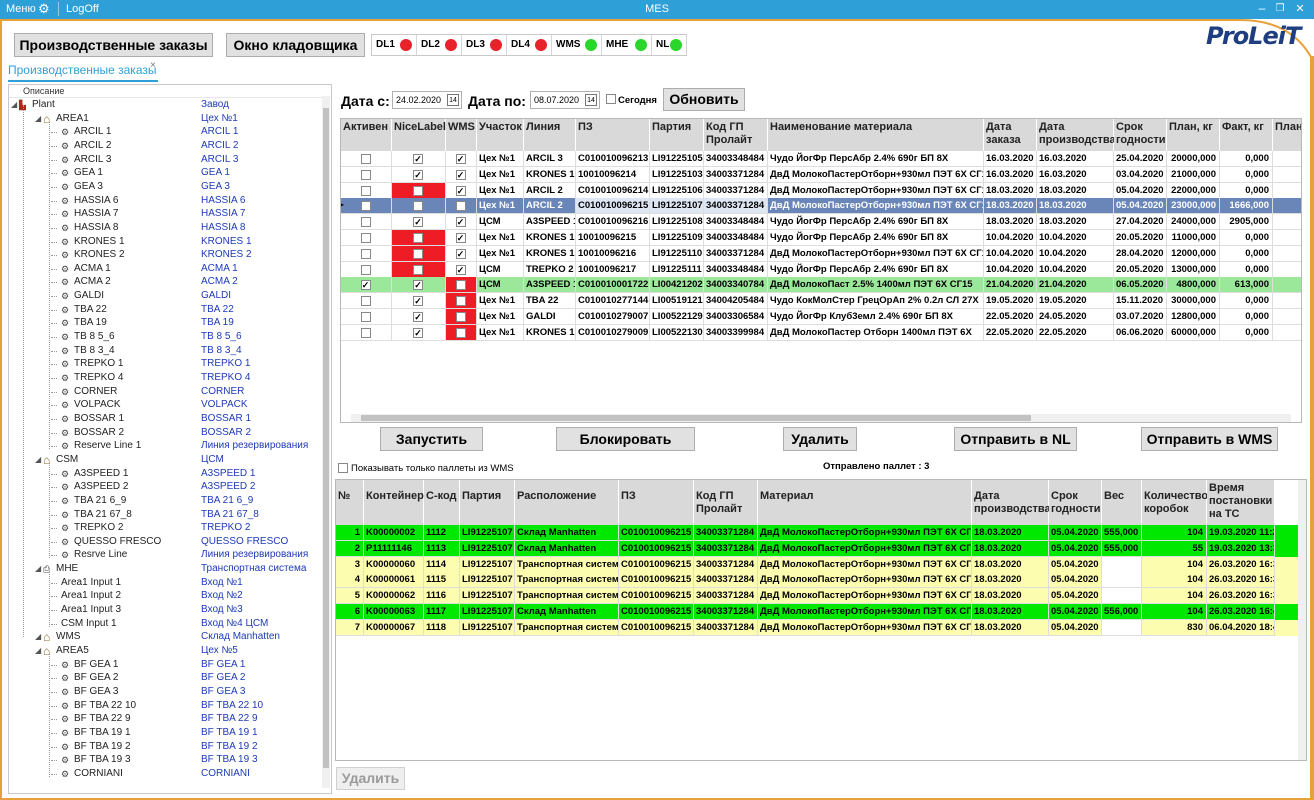 Image resolution: width=1314 pixels, height=800 pixels. What do you see at coordinates (167, 610) in the screenshot?
I see `tree-node: Area1 Input 3 Вход №3` at bounding box center [167, 610].